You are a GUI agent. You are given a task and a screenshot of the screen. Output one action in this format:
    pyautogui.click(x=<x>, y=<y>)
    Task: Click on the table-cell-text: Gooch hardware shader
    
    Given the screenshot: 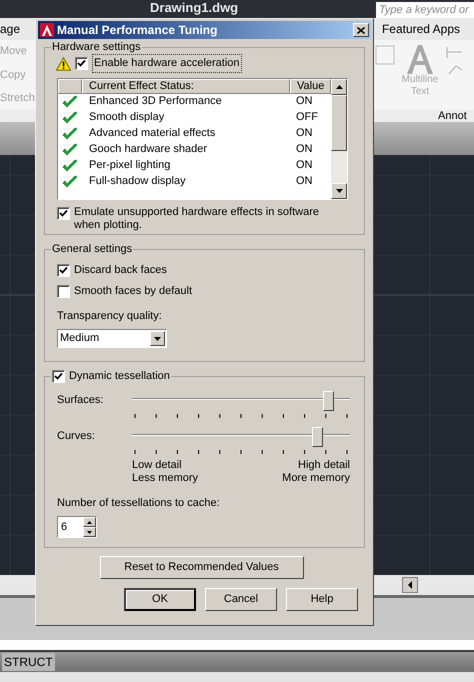 What is the action you would take?
    pyautogui.click(x=148, y=150)
    